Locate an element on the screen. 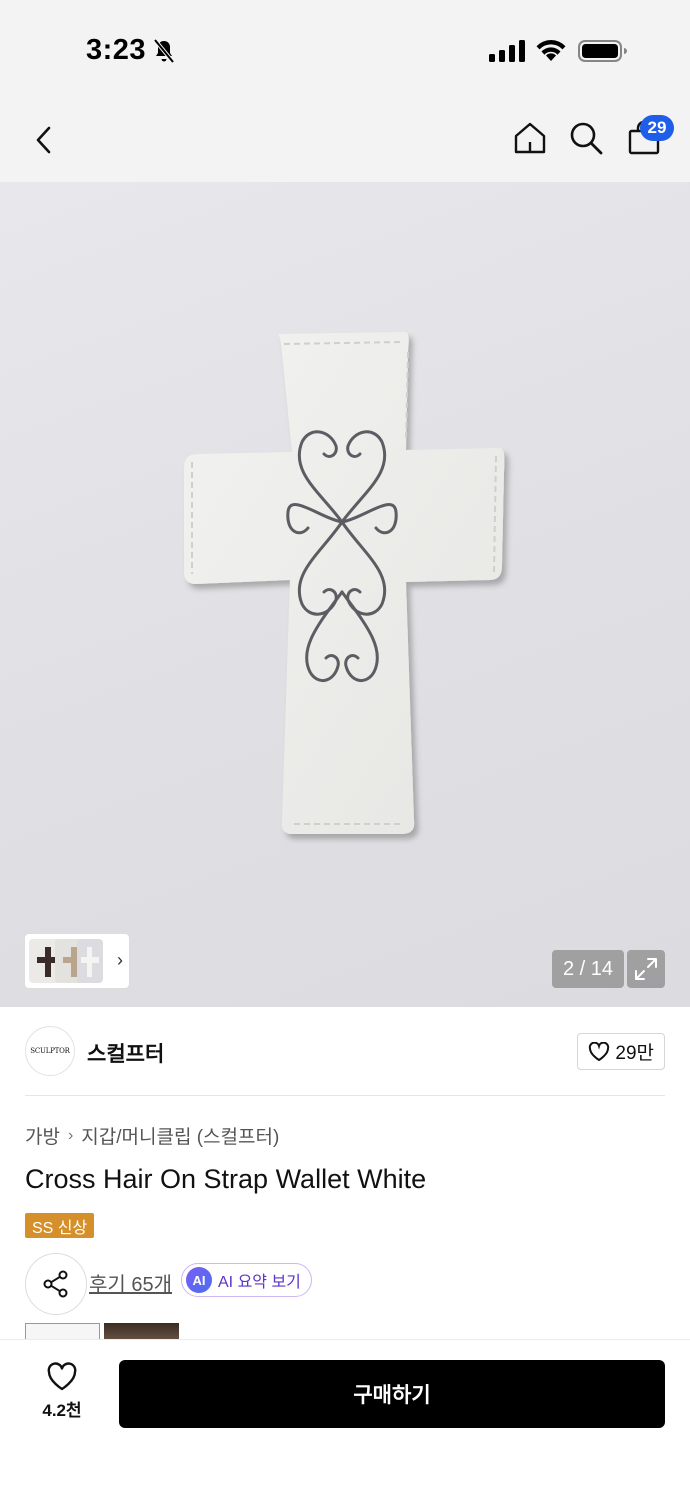 The width and height of the screenshot is (690, 1500). battery-icon is located at coordinates (602, 51).